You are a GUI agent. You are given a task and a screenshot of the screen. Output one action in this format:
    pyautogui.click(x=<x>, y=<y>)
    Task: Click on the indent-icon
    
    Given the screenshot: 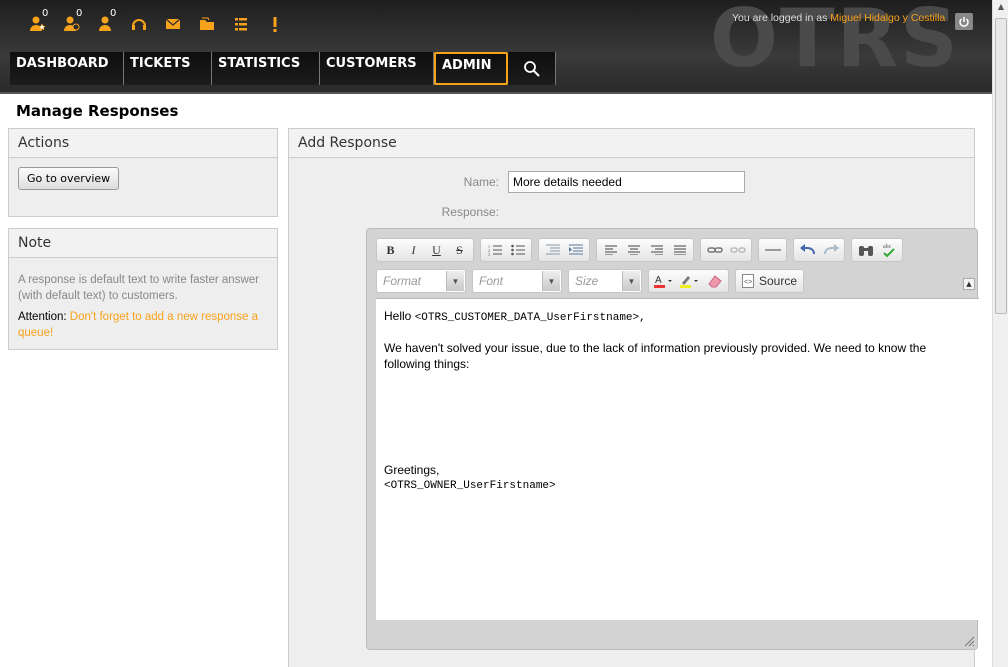 What is the action you would take?
    pyautogui.click(x=575, y=250)
    